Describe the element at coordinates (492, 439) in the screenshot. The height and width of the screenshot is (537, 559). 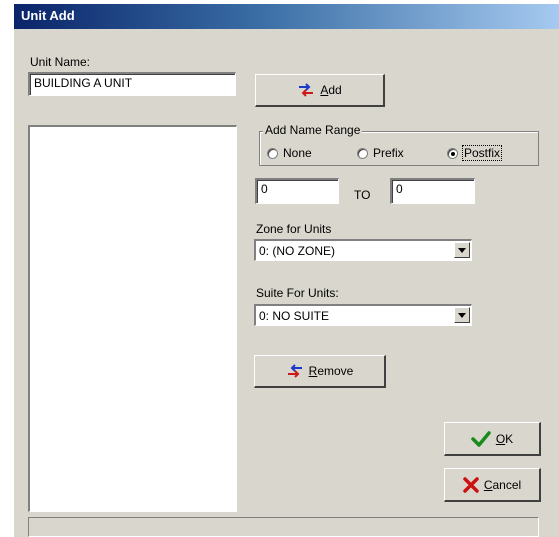
I see `ok-button: OK` at that location.